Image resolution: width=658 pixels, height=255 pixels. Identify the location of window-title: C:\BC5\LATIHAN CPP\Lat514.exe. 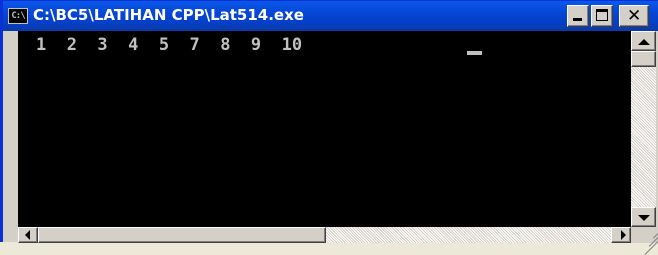
(168, 15).